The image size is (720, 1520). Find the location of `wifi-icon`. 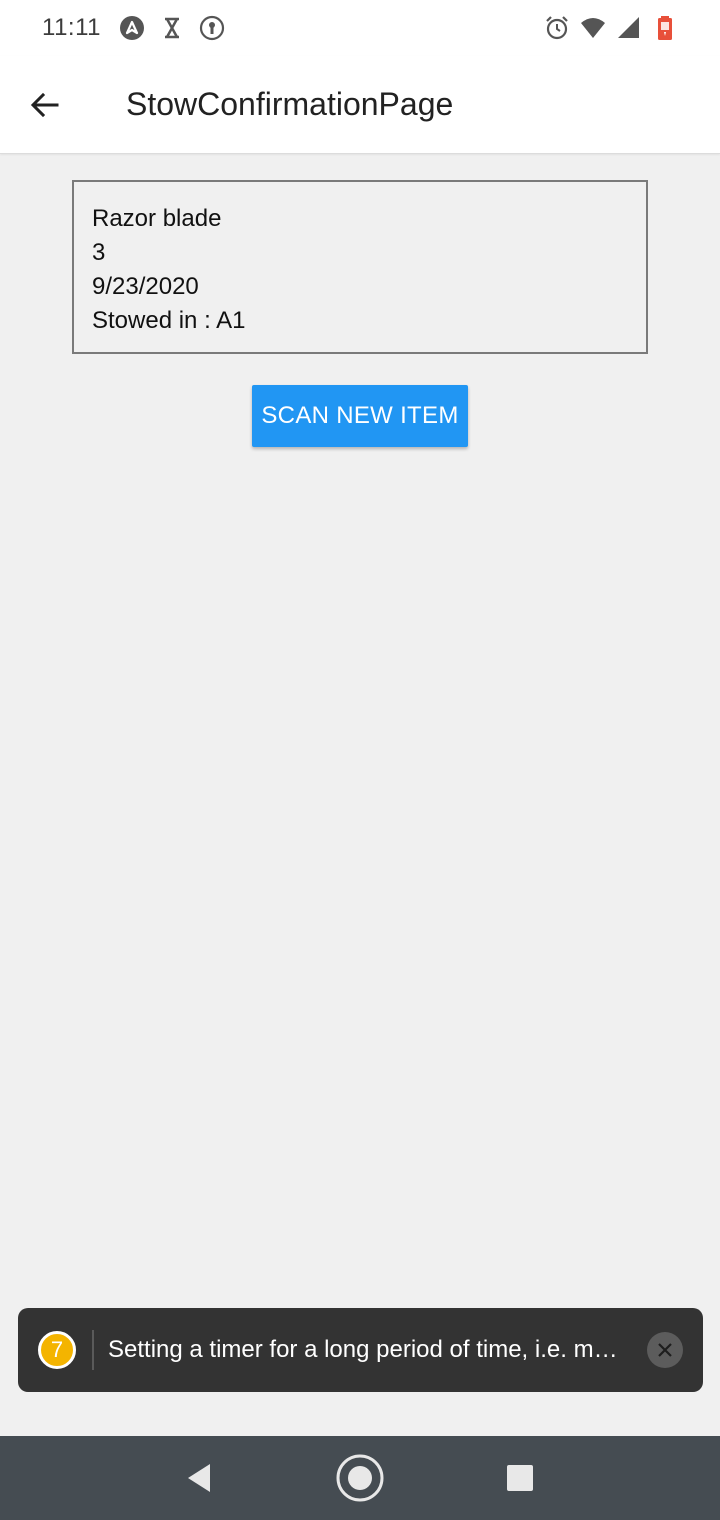

wifi-icon is located at coordinates (593, 28).